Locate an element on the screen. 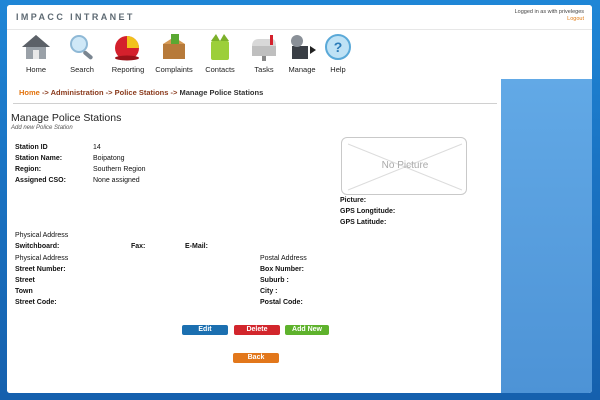 This screenshot has width=600, height=400. postal-address-heading: Postal Address is located at coordinates (283, 258).